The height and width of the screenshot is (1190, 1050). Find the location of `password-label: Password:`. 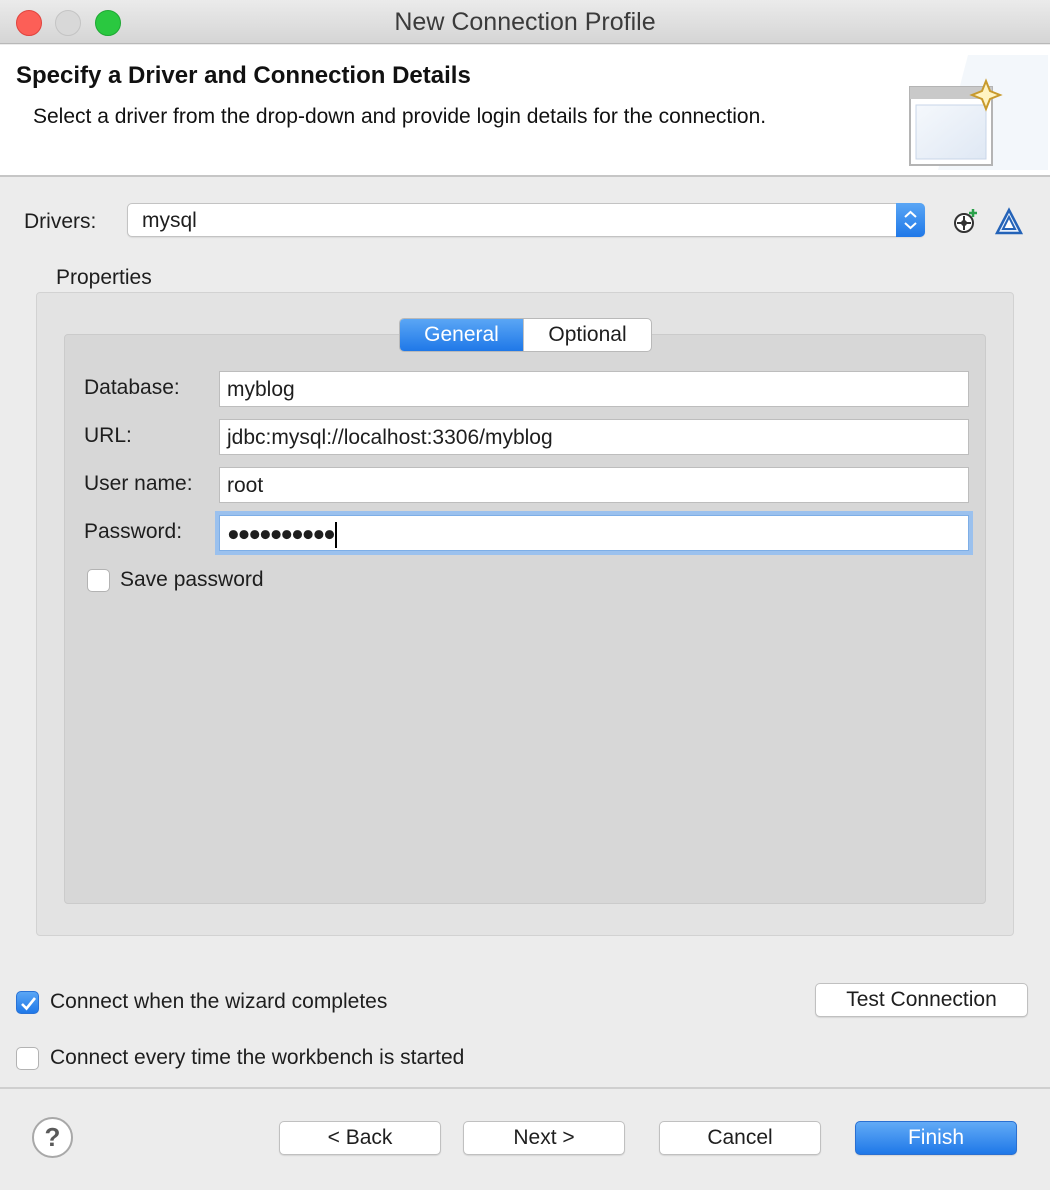

password-label: Password: is located at coordinates (133, 531).